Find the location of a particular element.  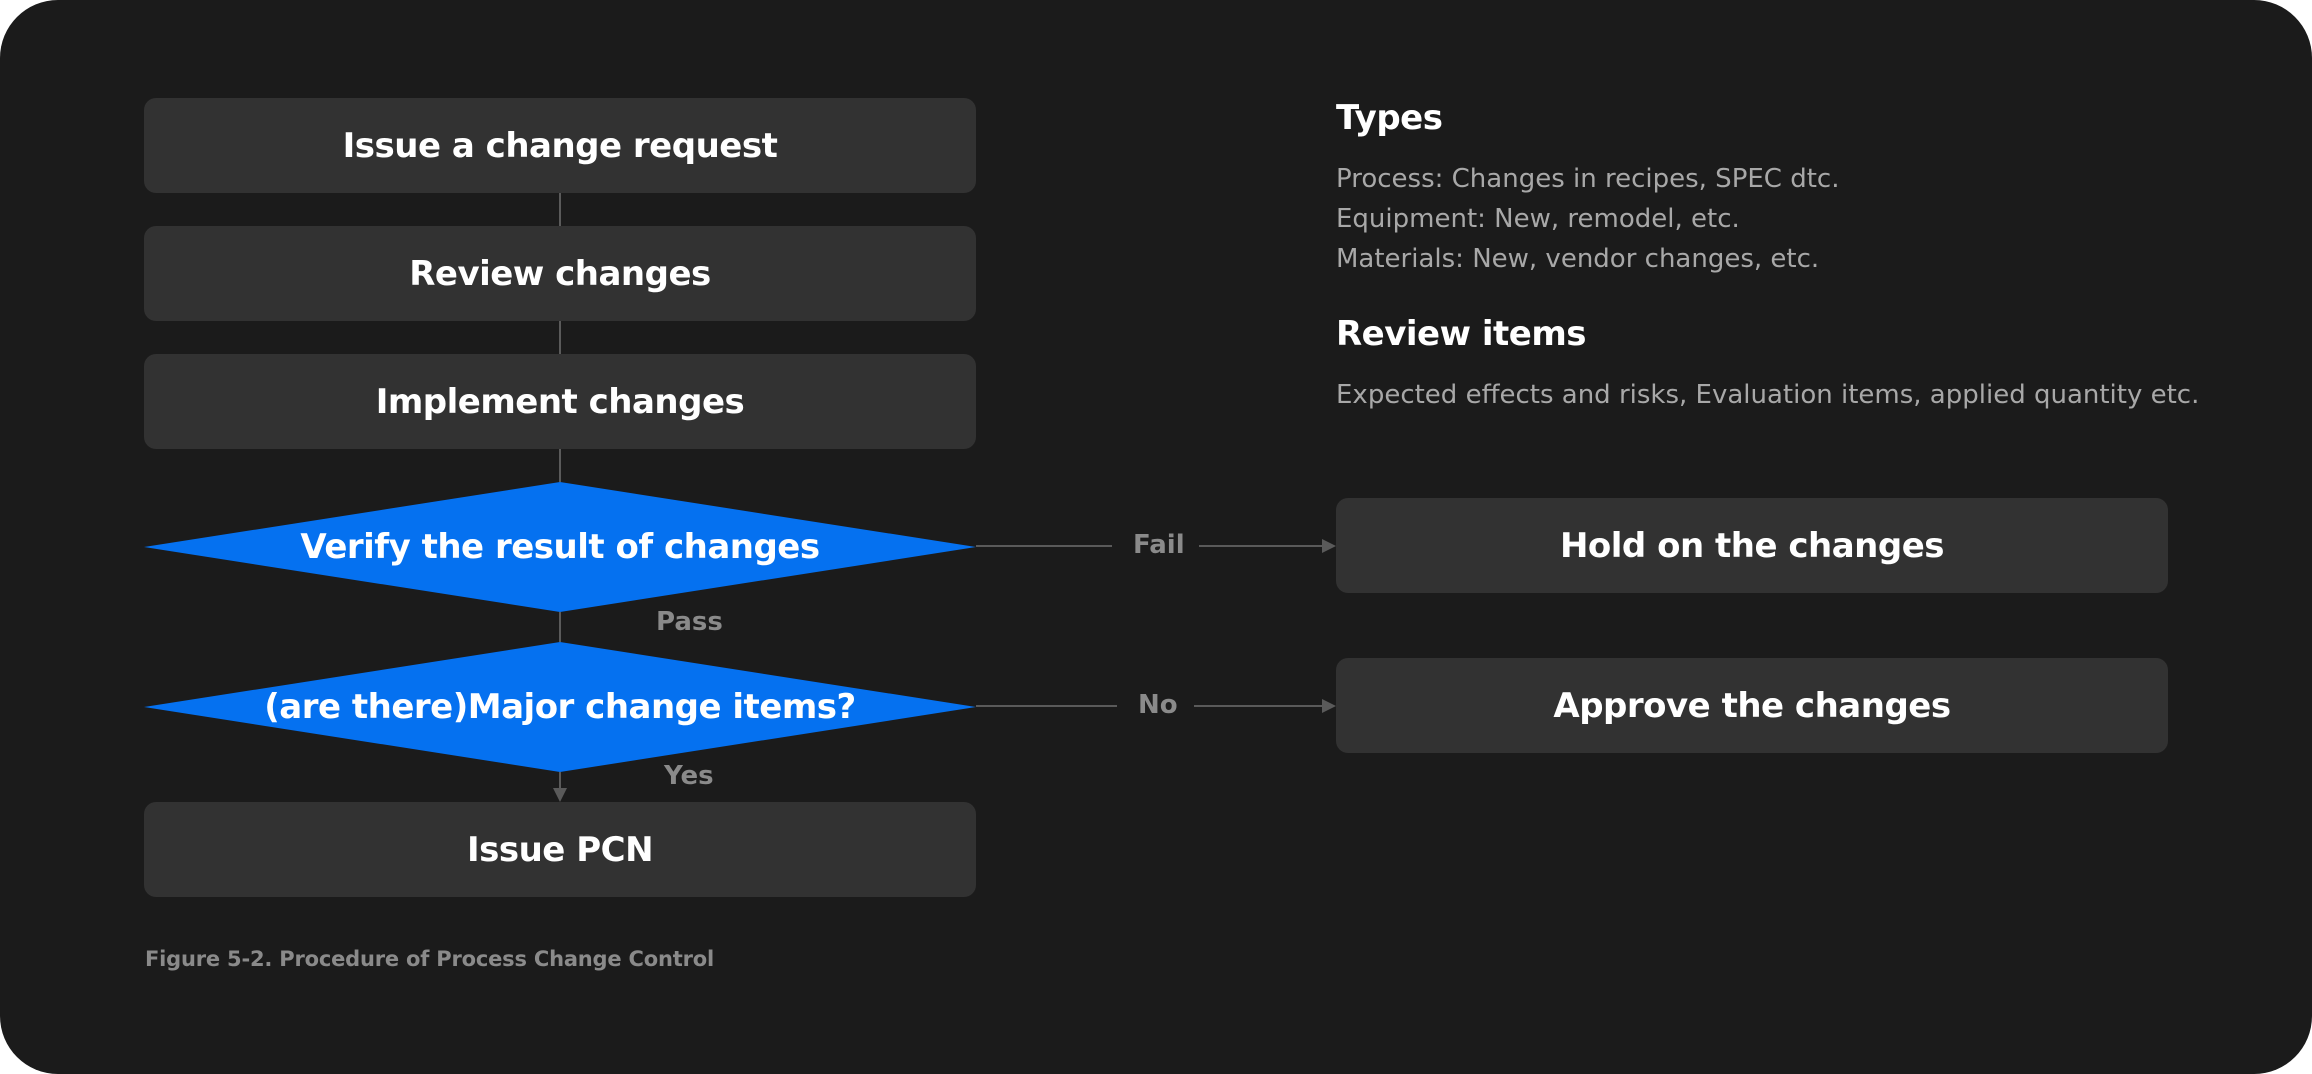

decision-major-change-items: (are there)Major change items? is located at coordinates (560, 707).